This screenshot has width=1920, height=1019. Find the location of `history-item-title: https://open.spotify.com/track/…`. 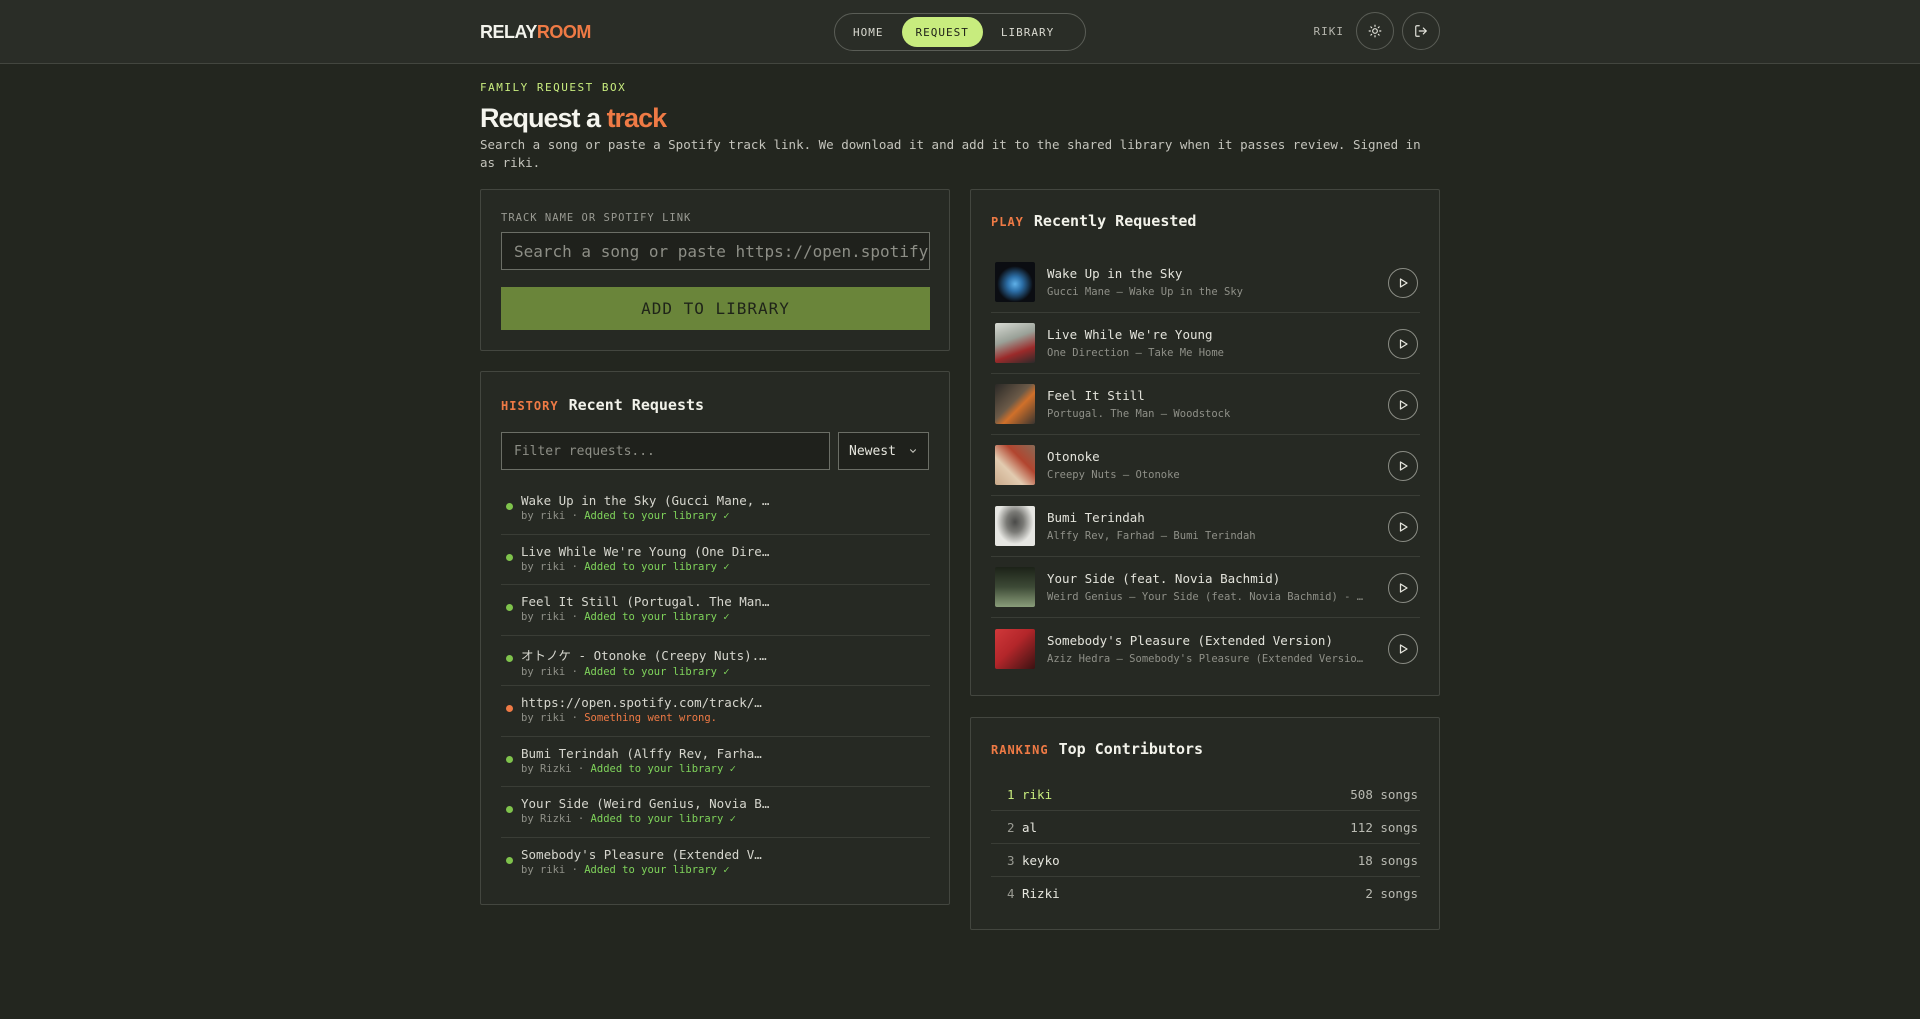

history-item-title: https://open.spotify.com/track/… is located at coordinates (641, 702).